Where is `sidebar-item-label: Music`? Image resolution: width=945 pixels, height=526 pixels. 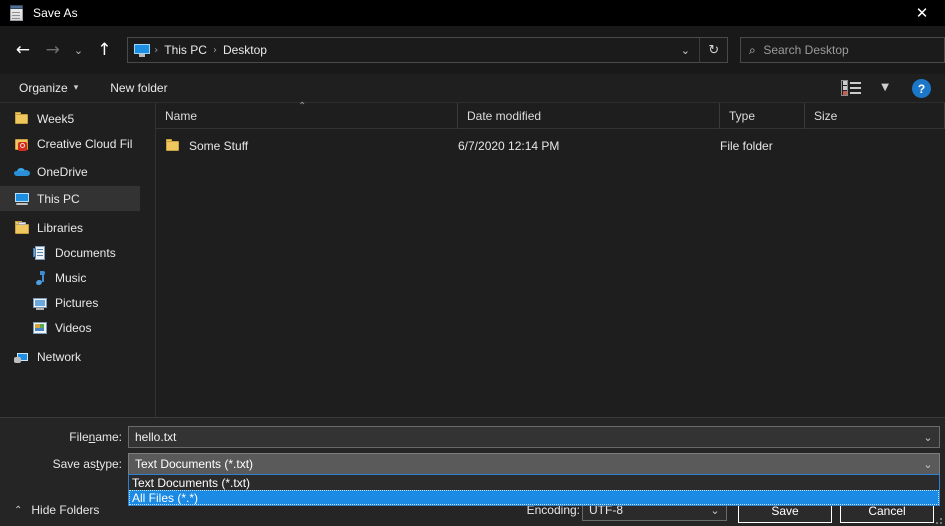
sidebar-item-label: Music is located at coordinates (71, 277).